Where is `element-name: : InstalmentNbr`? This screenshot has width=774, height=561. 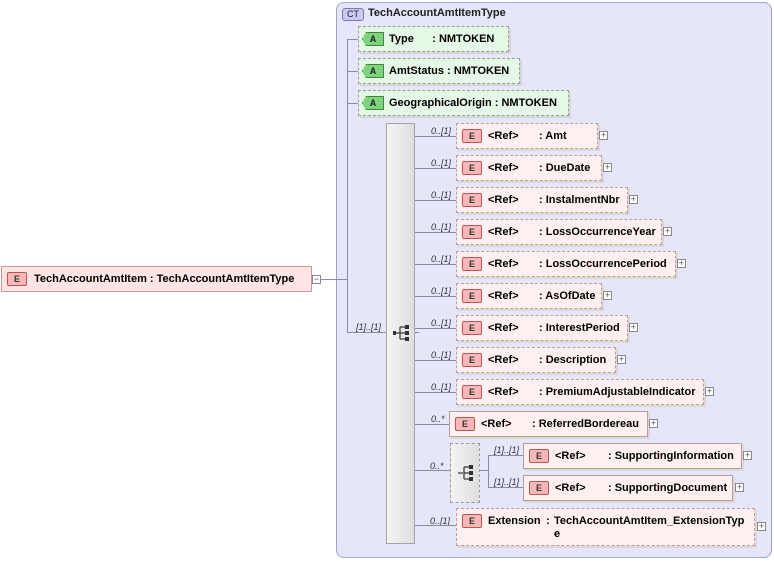
element-name: : InstalmentNbr is located at coordinates (579, 200).